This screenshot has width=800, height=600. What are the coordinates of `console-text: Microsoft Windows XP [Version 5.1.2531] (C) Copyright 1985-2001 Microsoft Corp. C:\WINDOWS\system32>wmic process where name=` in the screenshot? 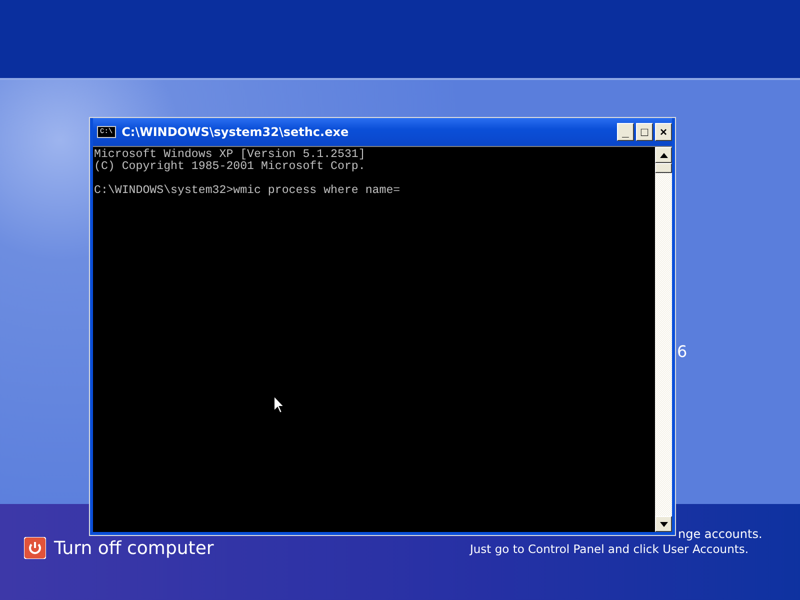 It's located at (247, 173).